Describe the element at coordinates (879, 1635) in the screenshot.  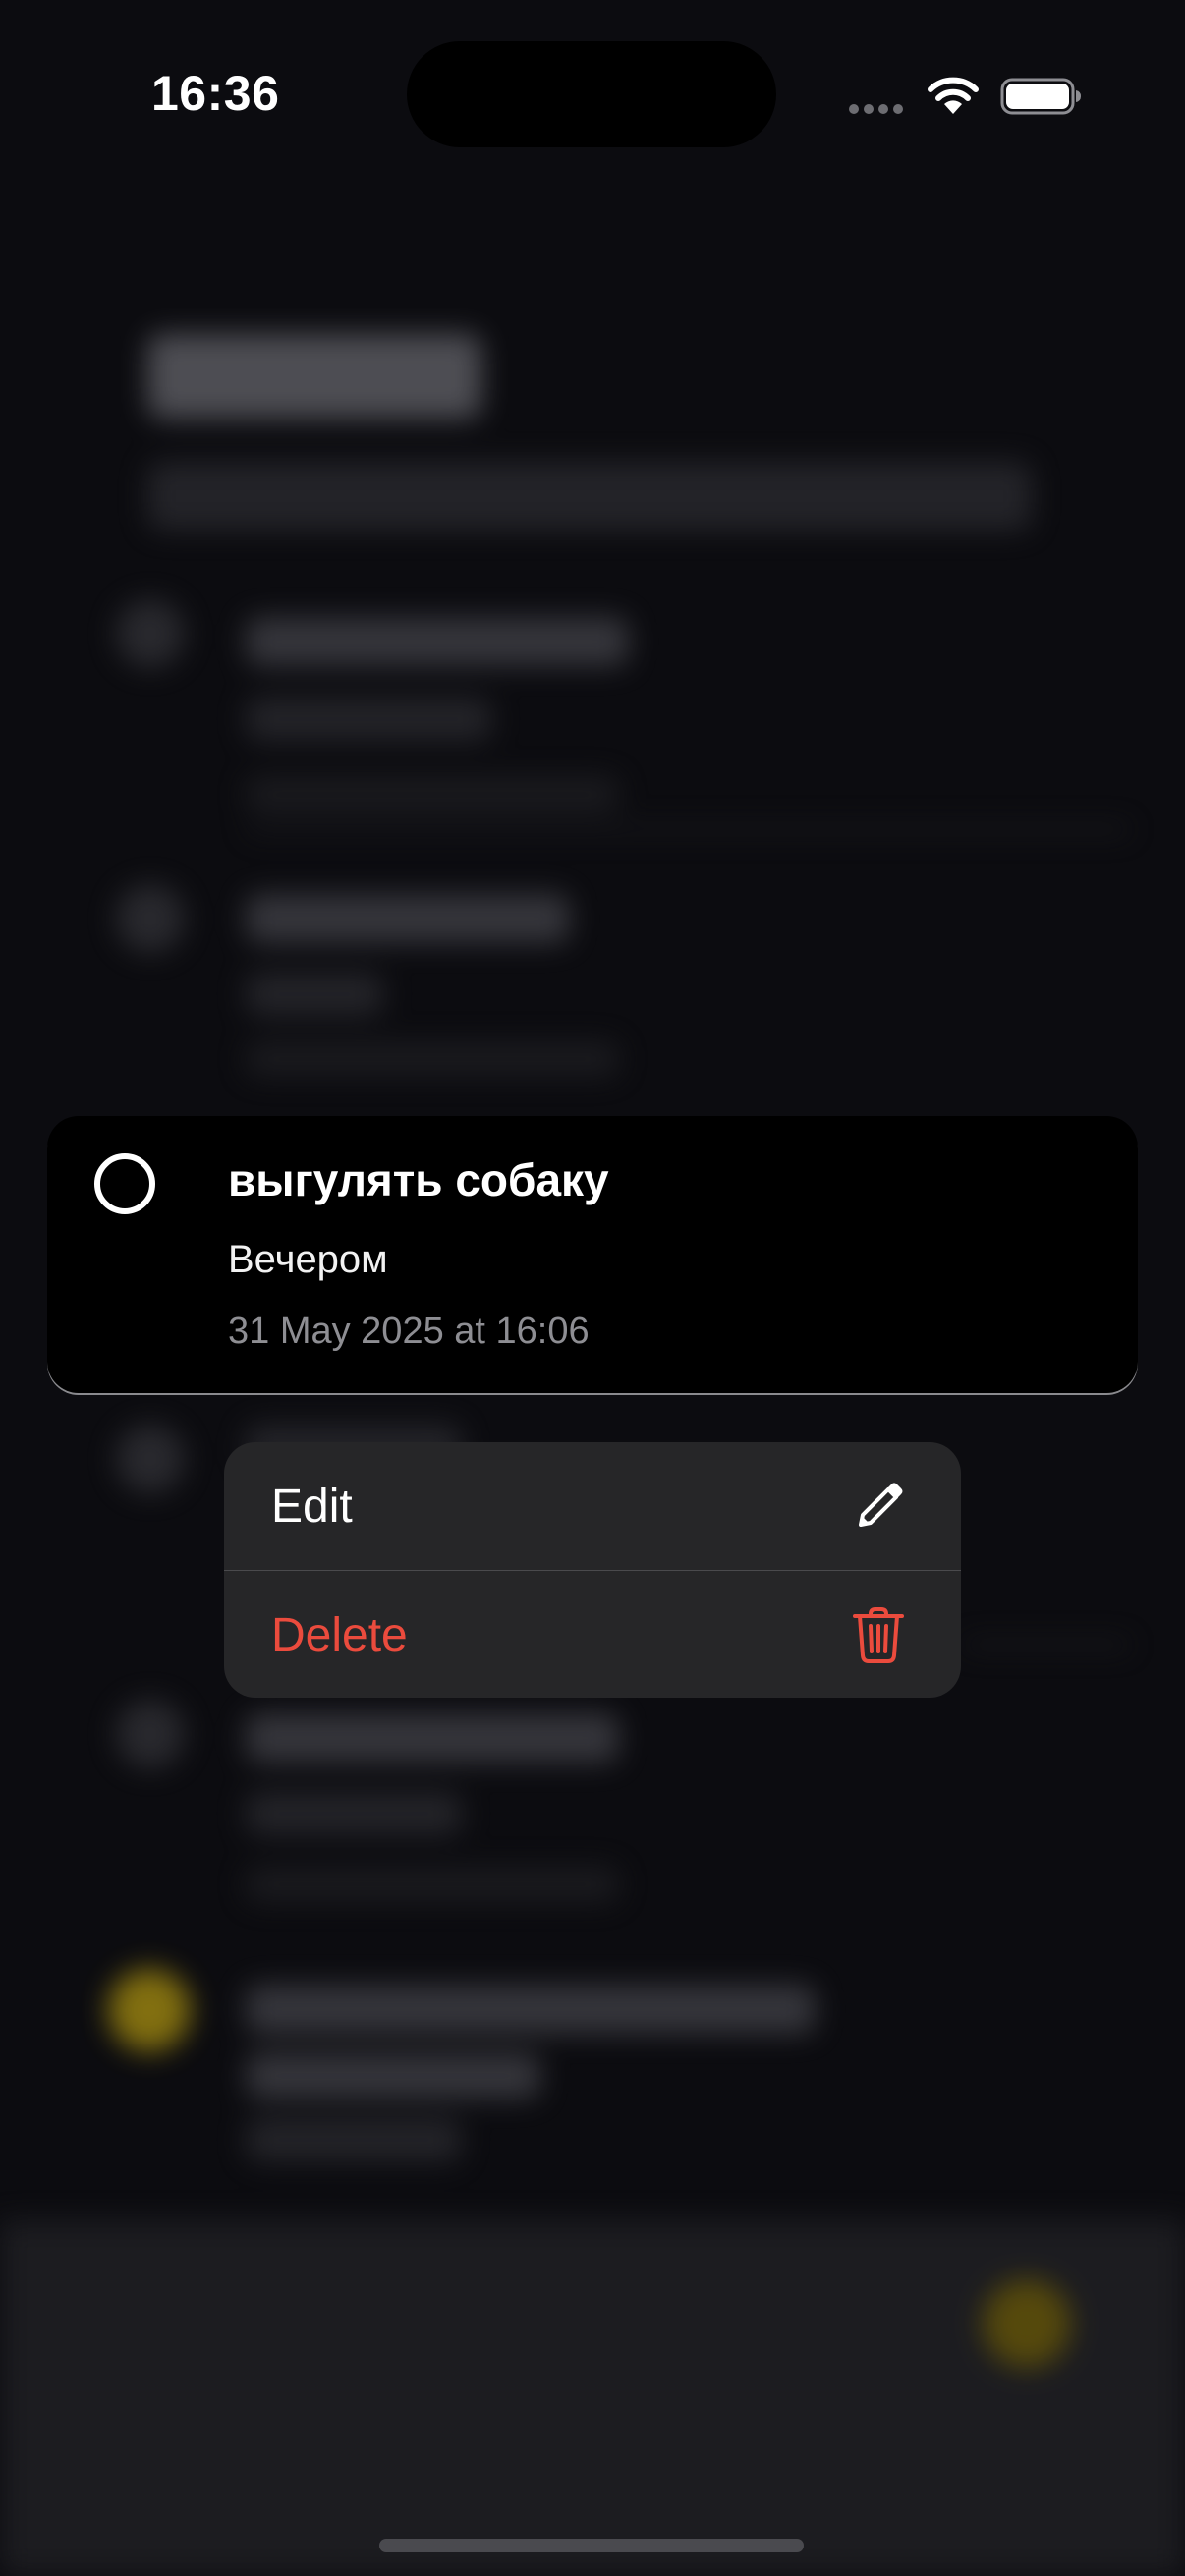
I see `trash-icon` at that location.